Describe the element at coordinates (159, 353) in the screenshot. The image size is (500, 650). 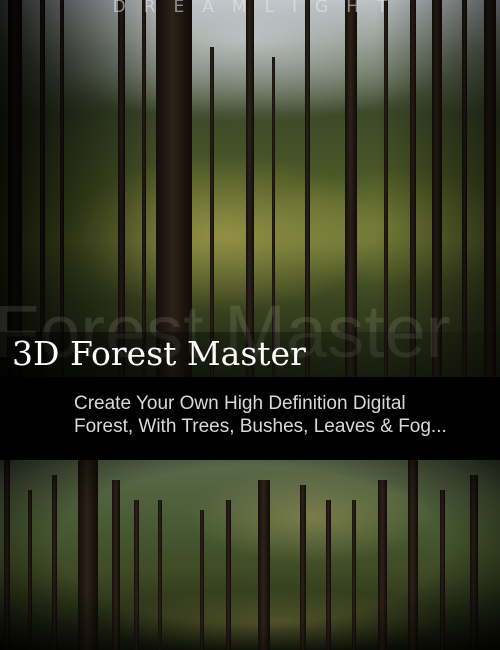
I see `product-title: 3D Forest Master` at that location.